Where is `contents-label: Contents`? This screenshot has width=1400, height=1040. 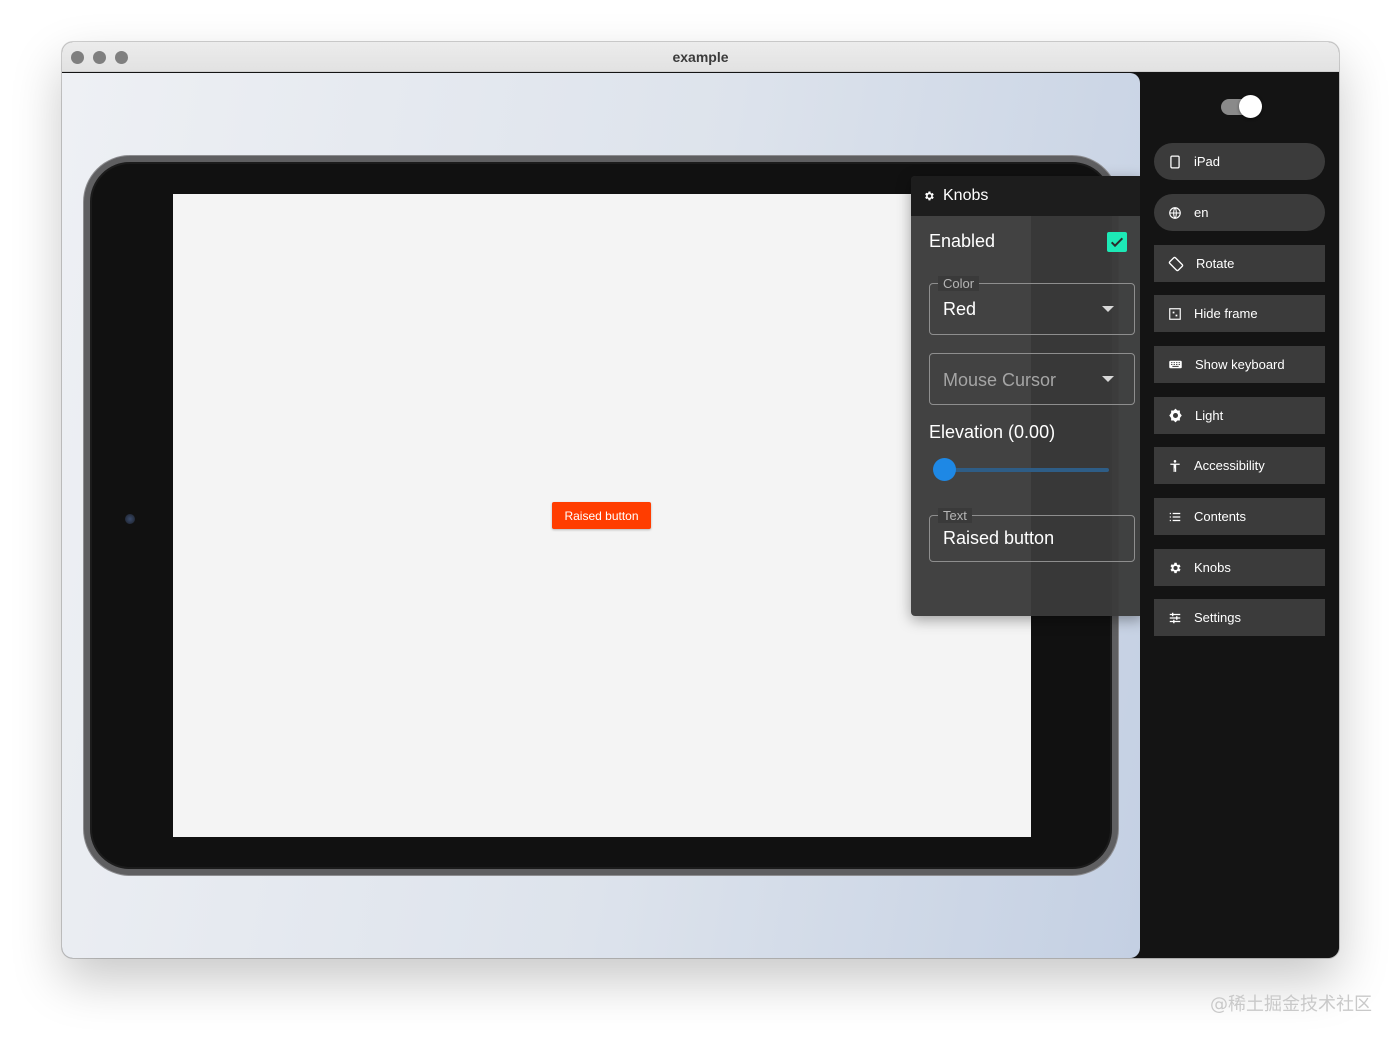 contents-label: Contents is located at coordinates (1220, 516).